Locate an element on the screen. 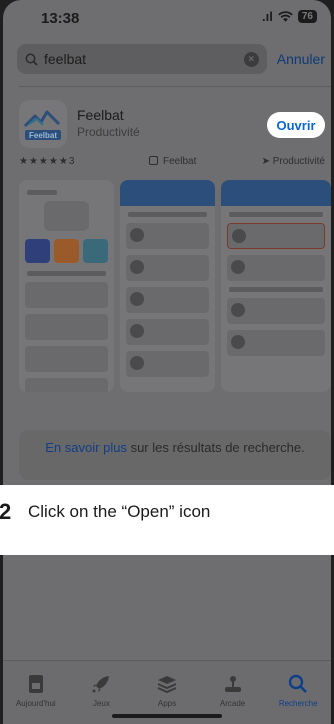  apps-stack-icon is located at coordinates (167, 684).